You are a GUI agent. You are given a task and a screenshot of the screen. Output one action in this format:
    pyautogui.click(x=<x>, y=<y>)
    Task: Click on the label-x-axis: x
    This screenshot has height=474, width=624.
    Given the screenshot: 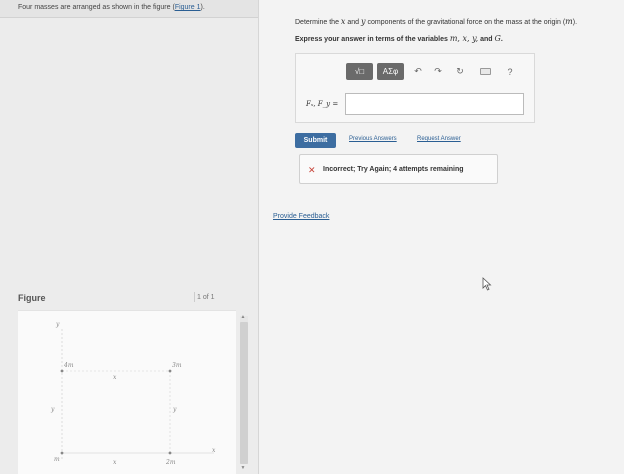 What is the action you would take?
    pyautogui.click(x=214, y=450)
    